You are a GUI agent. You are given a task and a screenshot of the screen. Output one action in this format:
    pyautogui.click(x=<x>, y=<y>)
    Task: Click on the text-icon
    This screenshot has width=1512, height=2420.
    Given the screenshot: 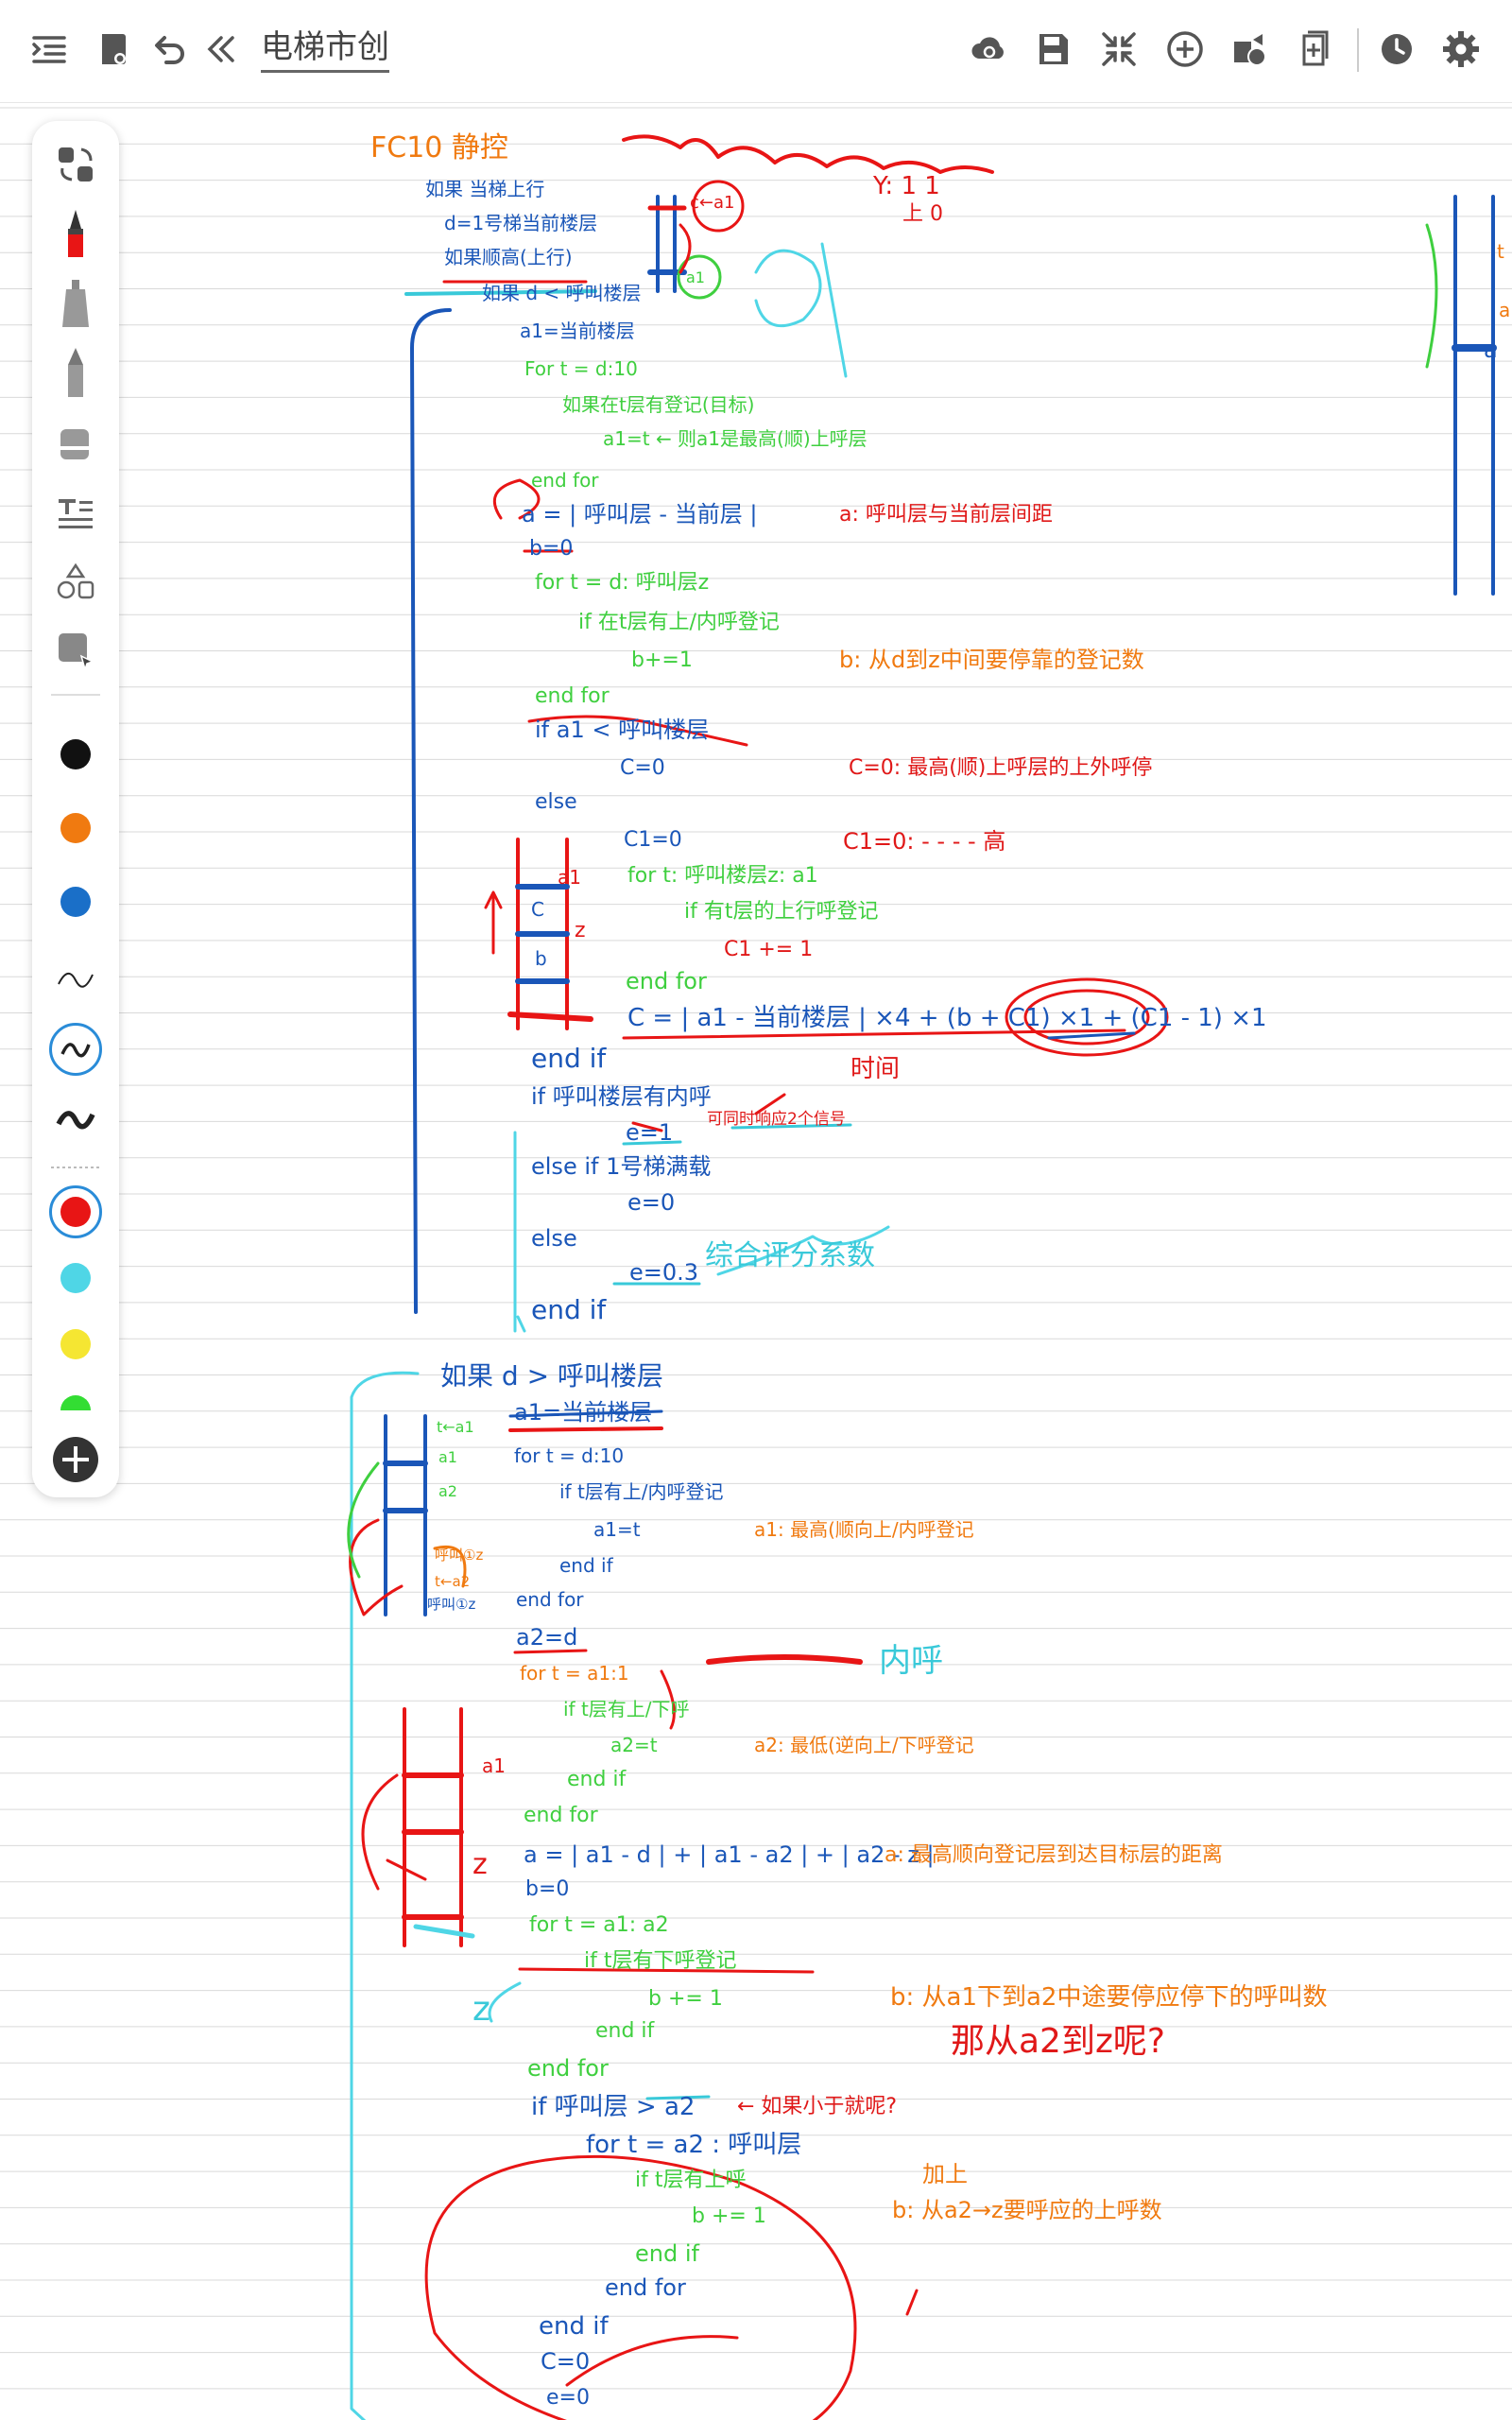 What is the action you would take?
    pyautogui.click(x=75, y=514)
    